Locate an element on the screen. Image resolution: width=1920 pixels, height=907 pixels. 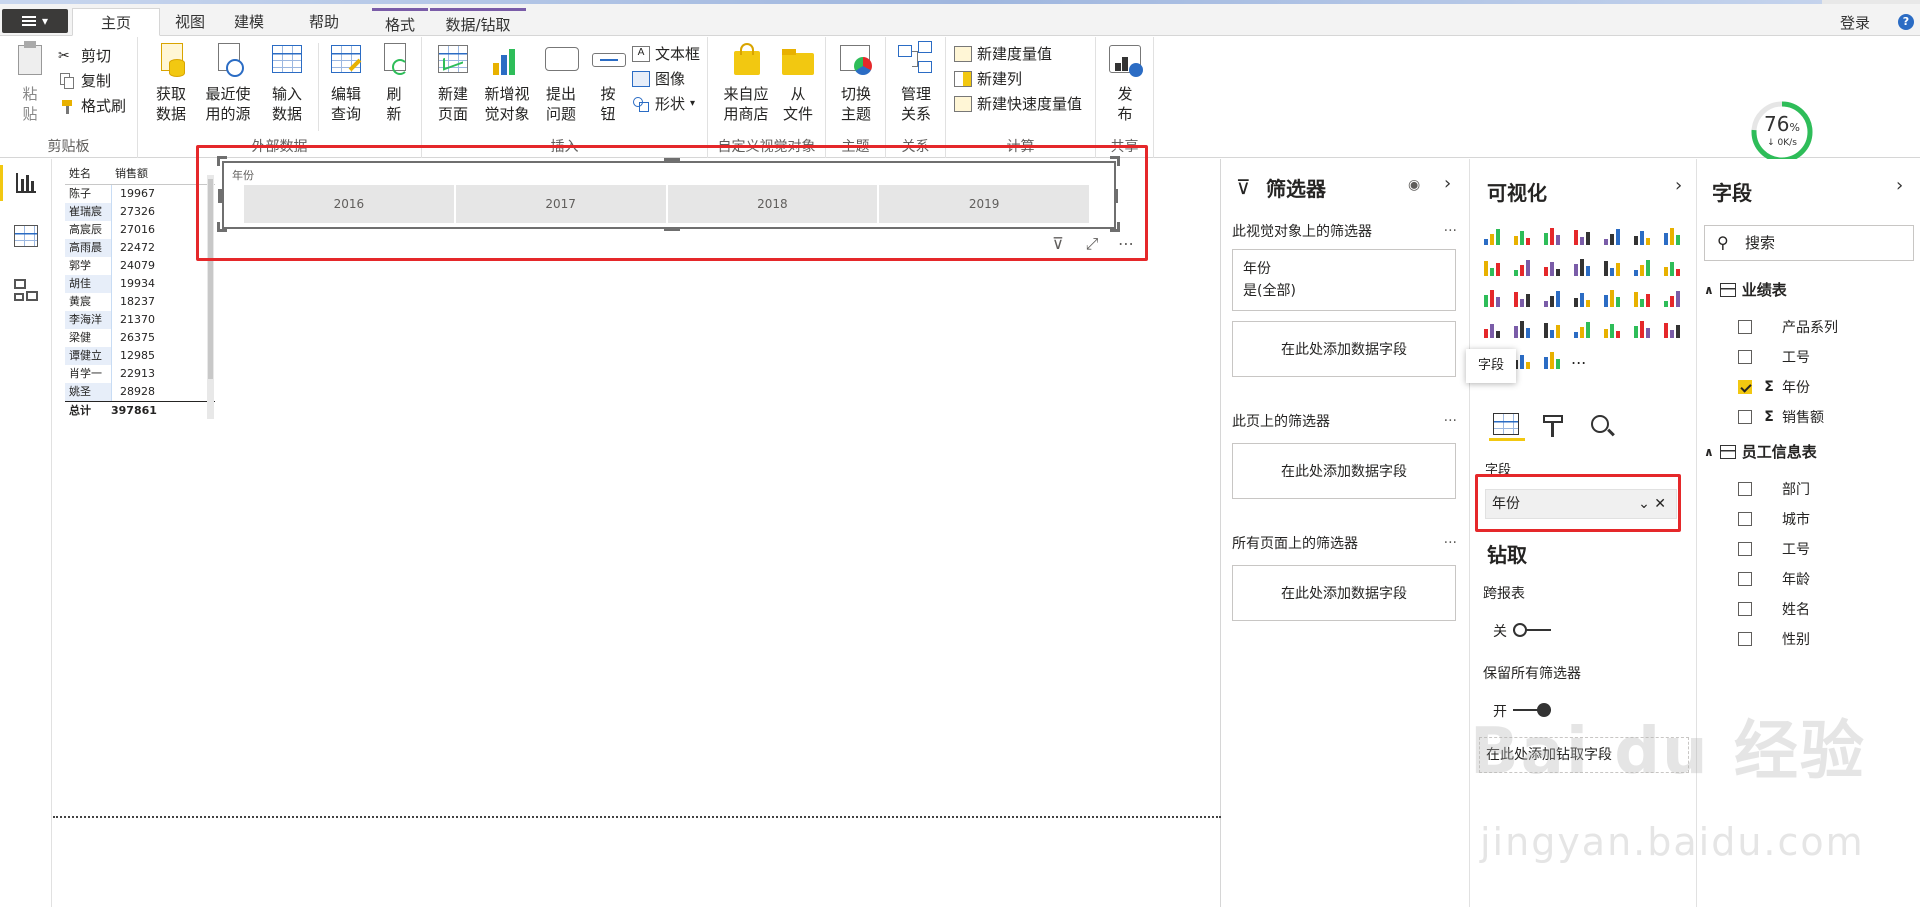
slicer-tile-2018: 2018 is located at coordinates (772, 204).